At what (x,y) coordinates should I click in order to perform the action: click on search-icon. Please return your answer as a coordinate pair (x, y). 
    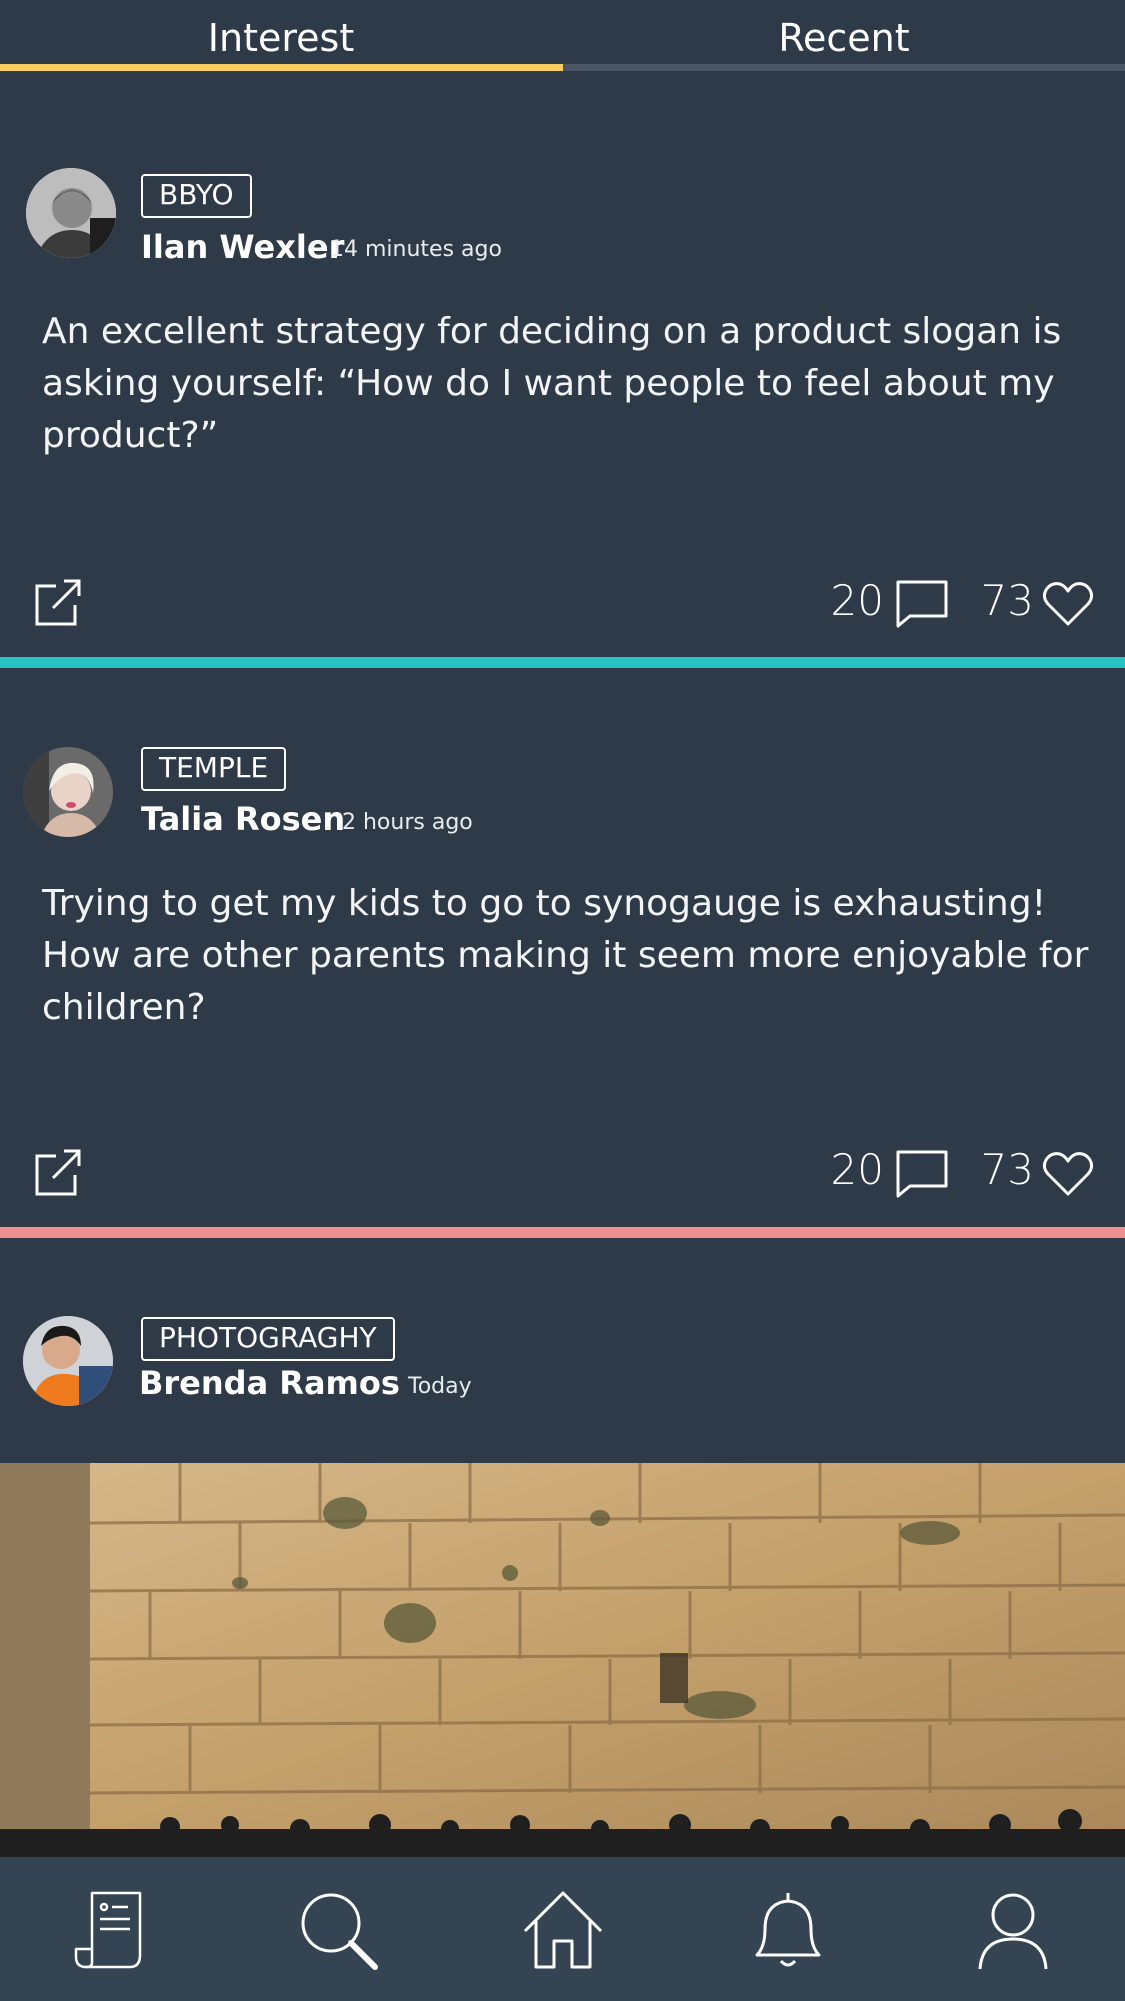
    Looking at the image, I should click on (339, 1931).